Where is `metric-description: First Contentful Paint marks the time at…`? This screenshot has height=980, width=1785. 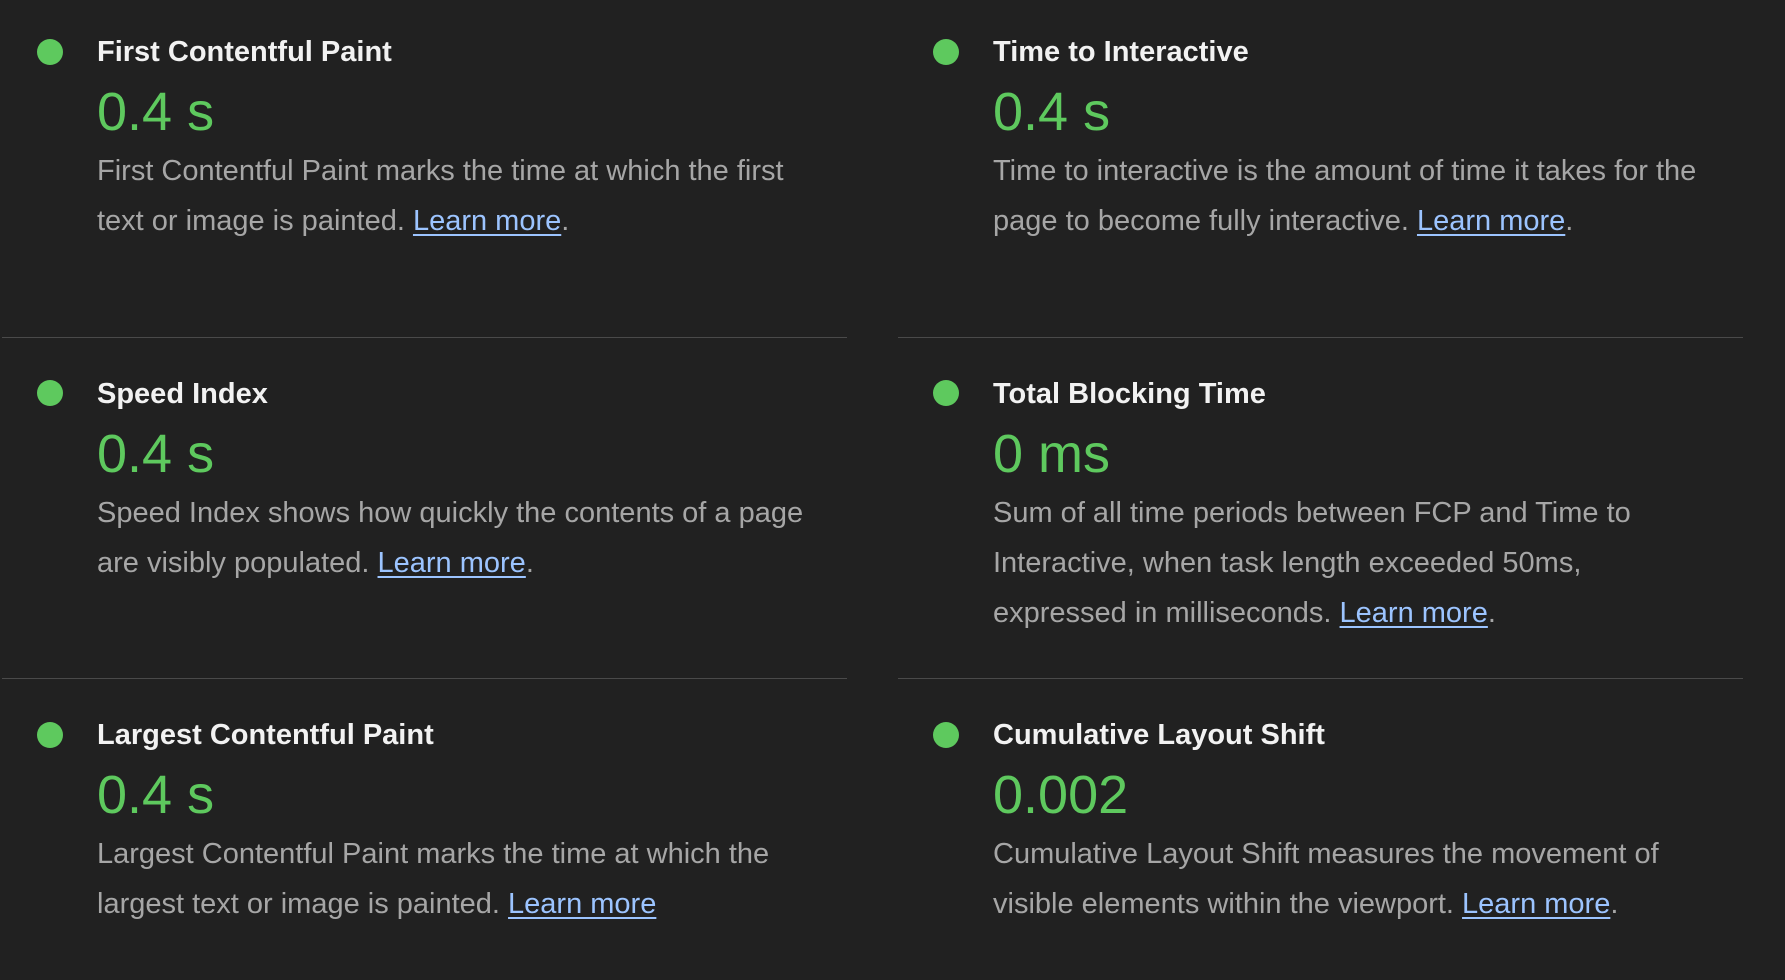 metric-description: First Contentful Paint marks the time at… is located at coordinates (457, 196).